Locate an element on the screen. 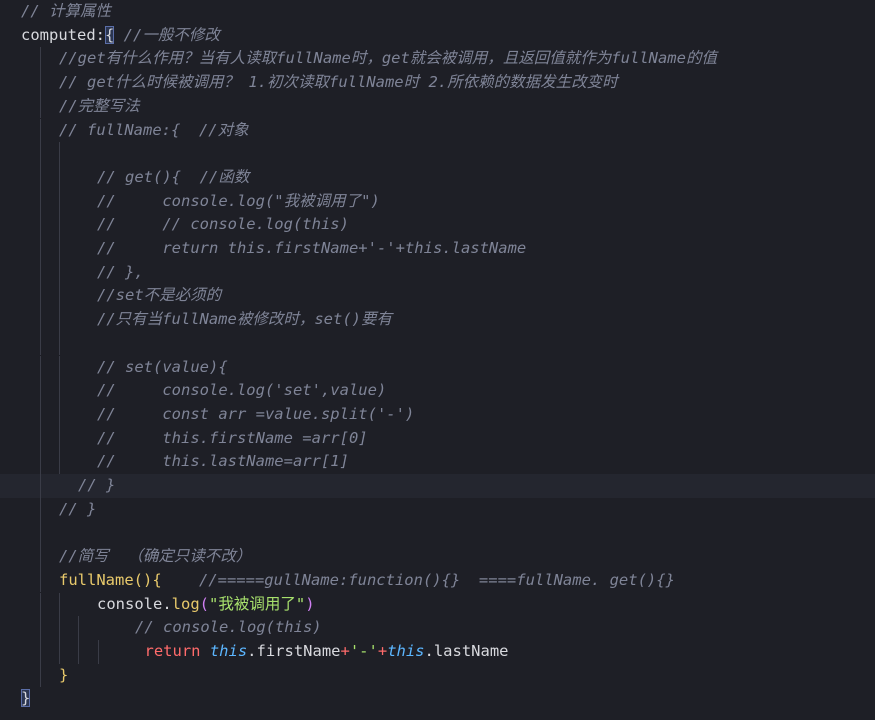 The width and height of the screenshot is (875, 720). code-line: // }, is located at coordinates (437, 272).